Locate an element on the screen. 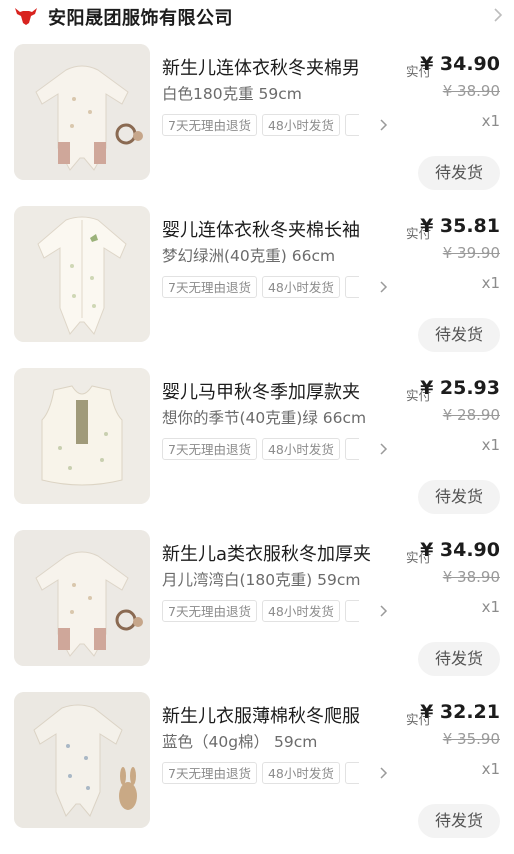  product-spec: 想你的季节(40克重)绿 66cm is located at coordinates (264, 418).